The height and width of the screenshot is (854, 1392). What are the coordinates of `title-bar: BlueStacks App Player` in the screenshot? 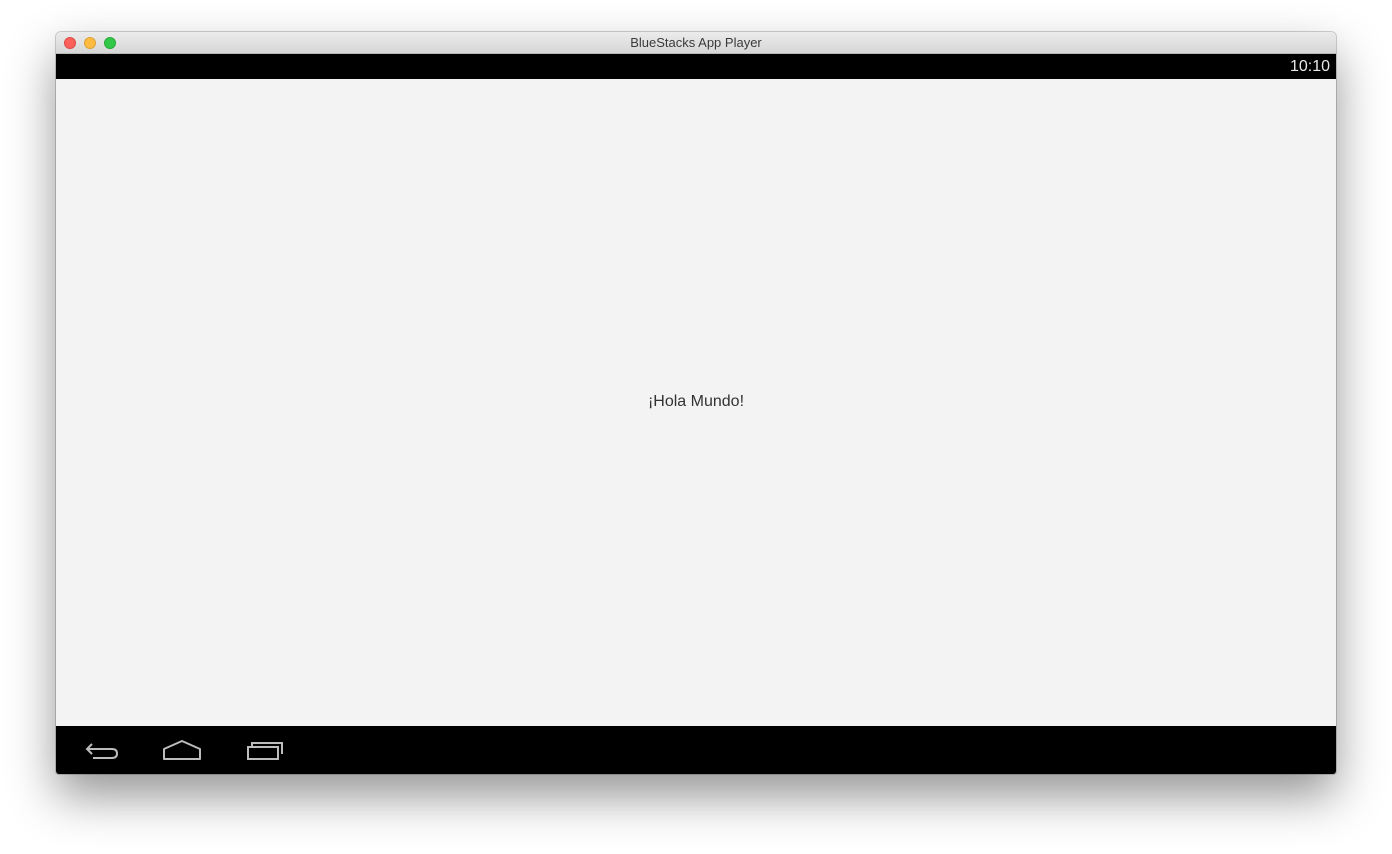 It's located at (696, 43).